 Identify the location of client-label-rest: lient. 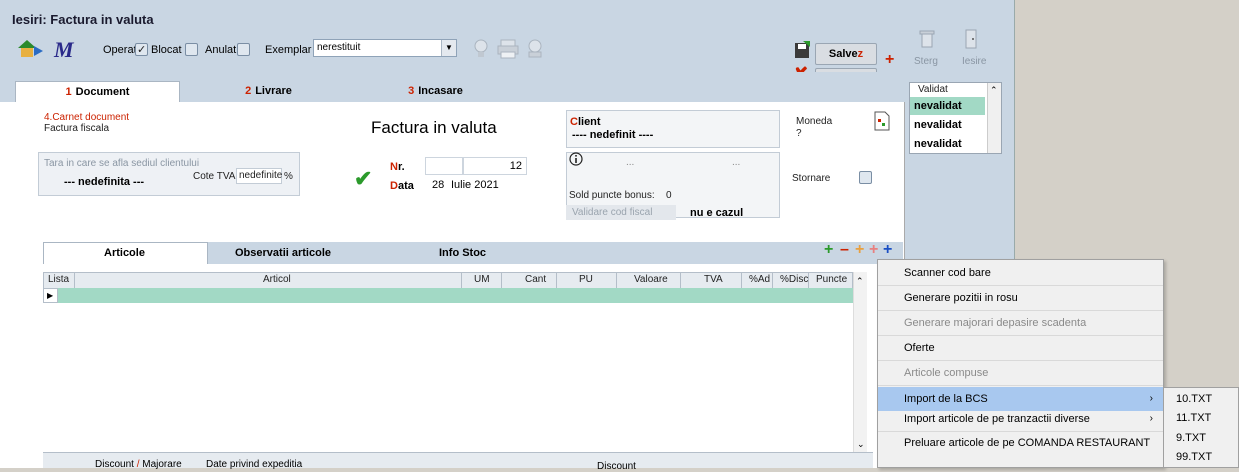
(589, 122).